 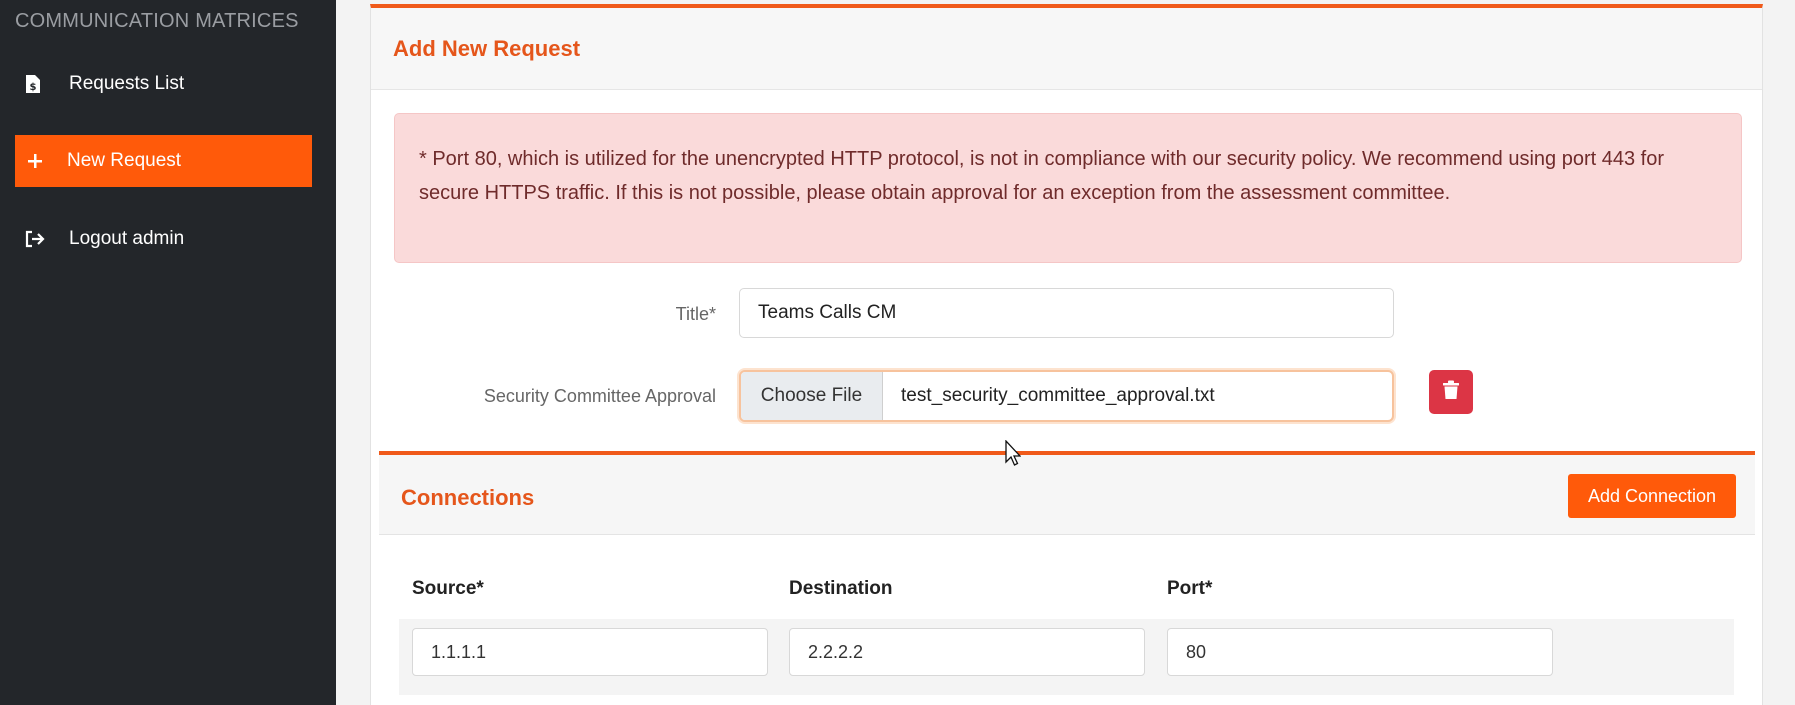 I want to click on destination-input: 2.2.2.2, so click(x=967, y=652).